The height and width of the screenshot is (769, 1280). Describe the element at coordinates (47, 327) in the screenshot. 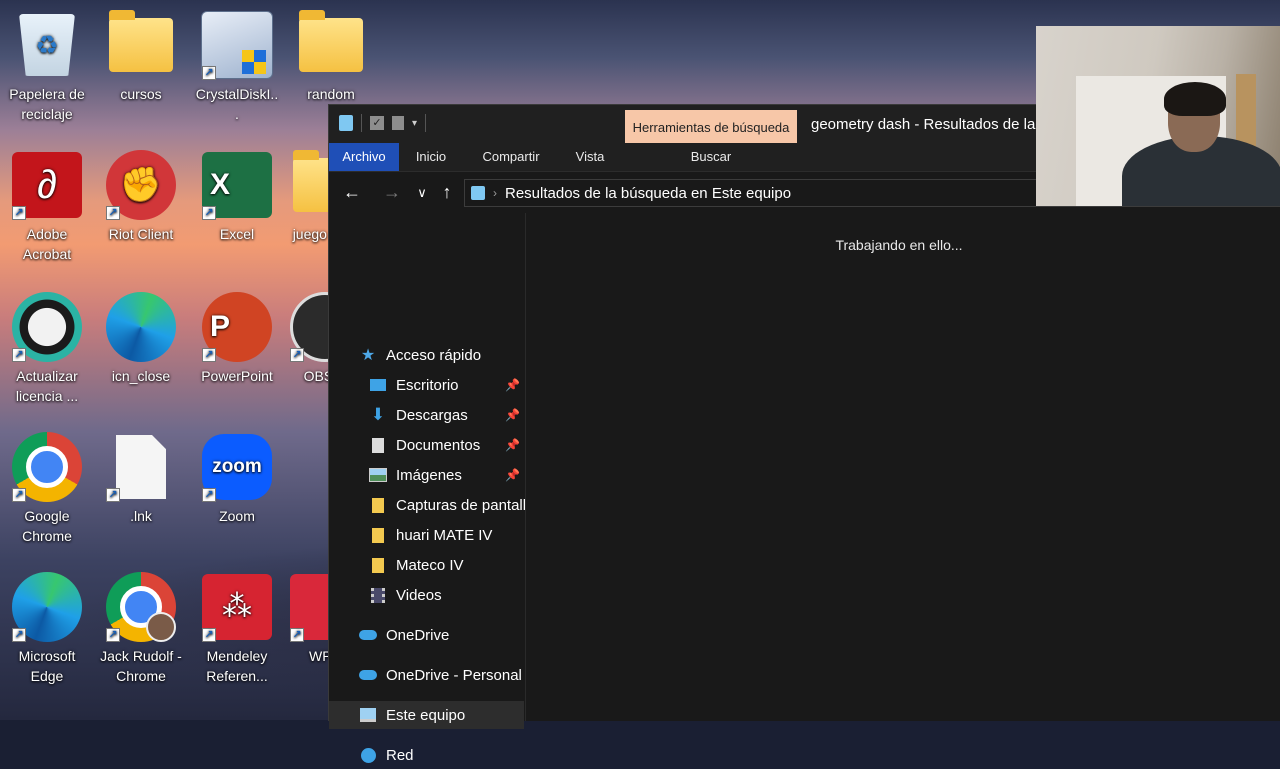

I see `app-icon: ↗` at that location.